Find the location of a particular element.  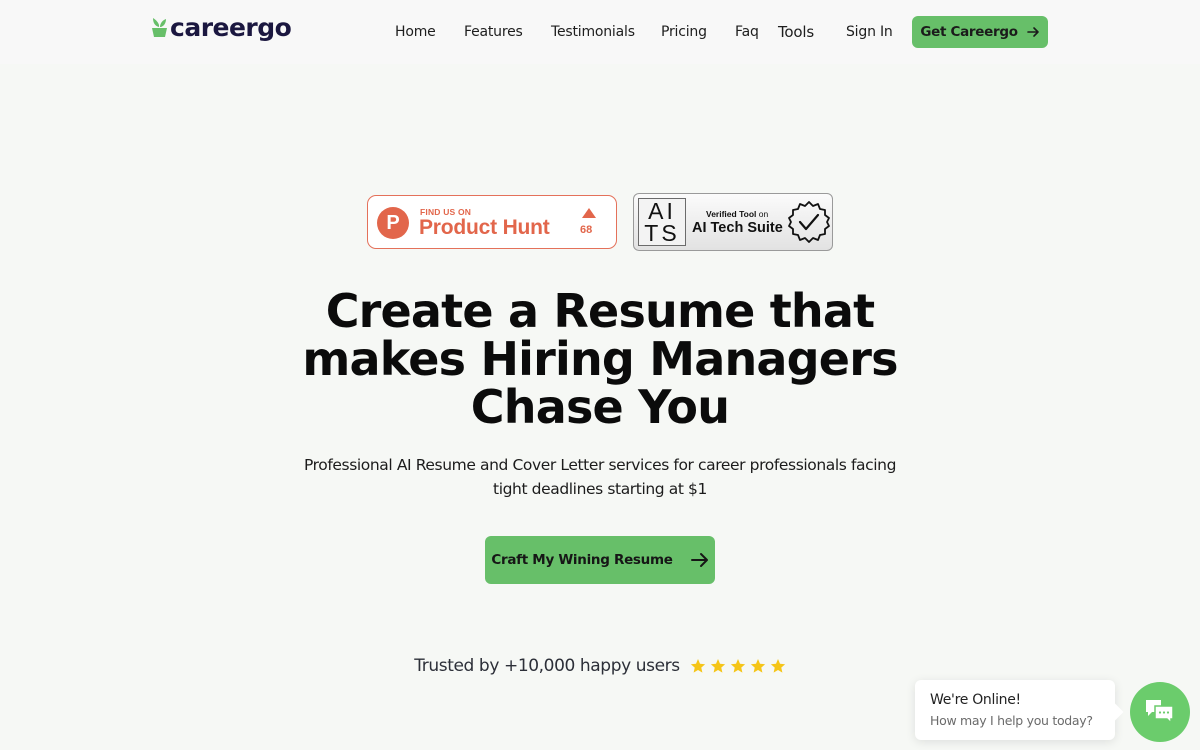

ai-tech-suite-badge: AI TS Verified Tool on AI Tech Suite is located at coordinates (733, 222).